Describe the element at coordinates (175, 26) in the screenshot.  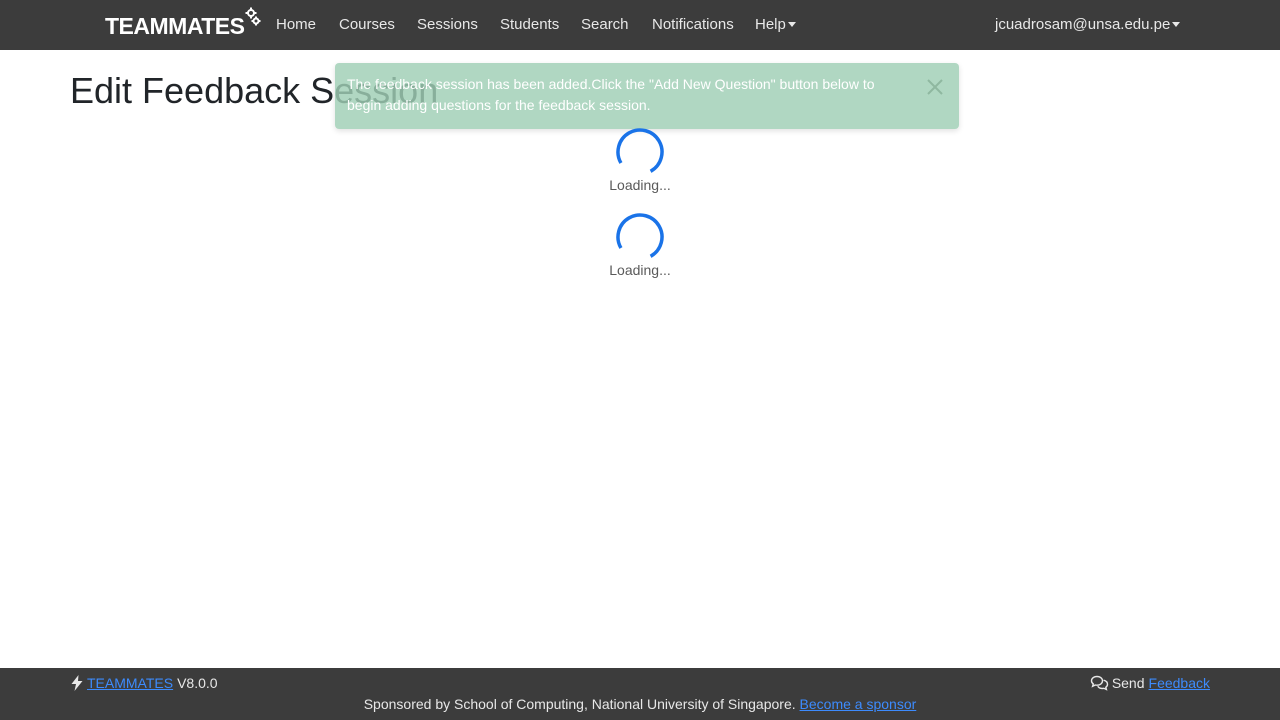
I see `brand-text: TEAMMATES` at that location.